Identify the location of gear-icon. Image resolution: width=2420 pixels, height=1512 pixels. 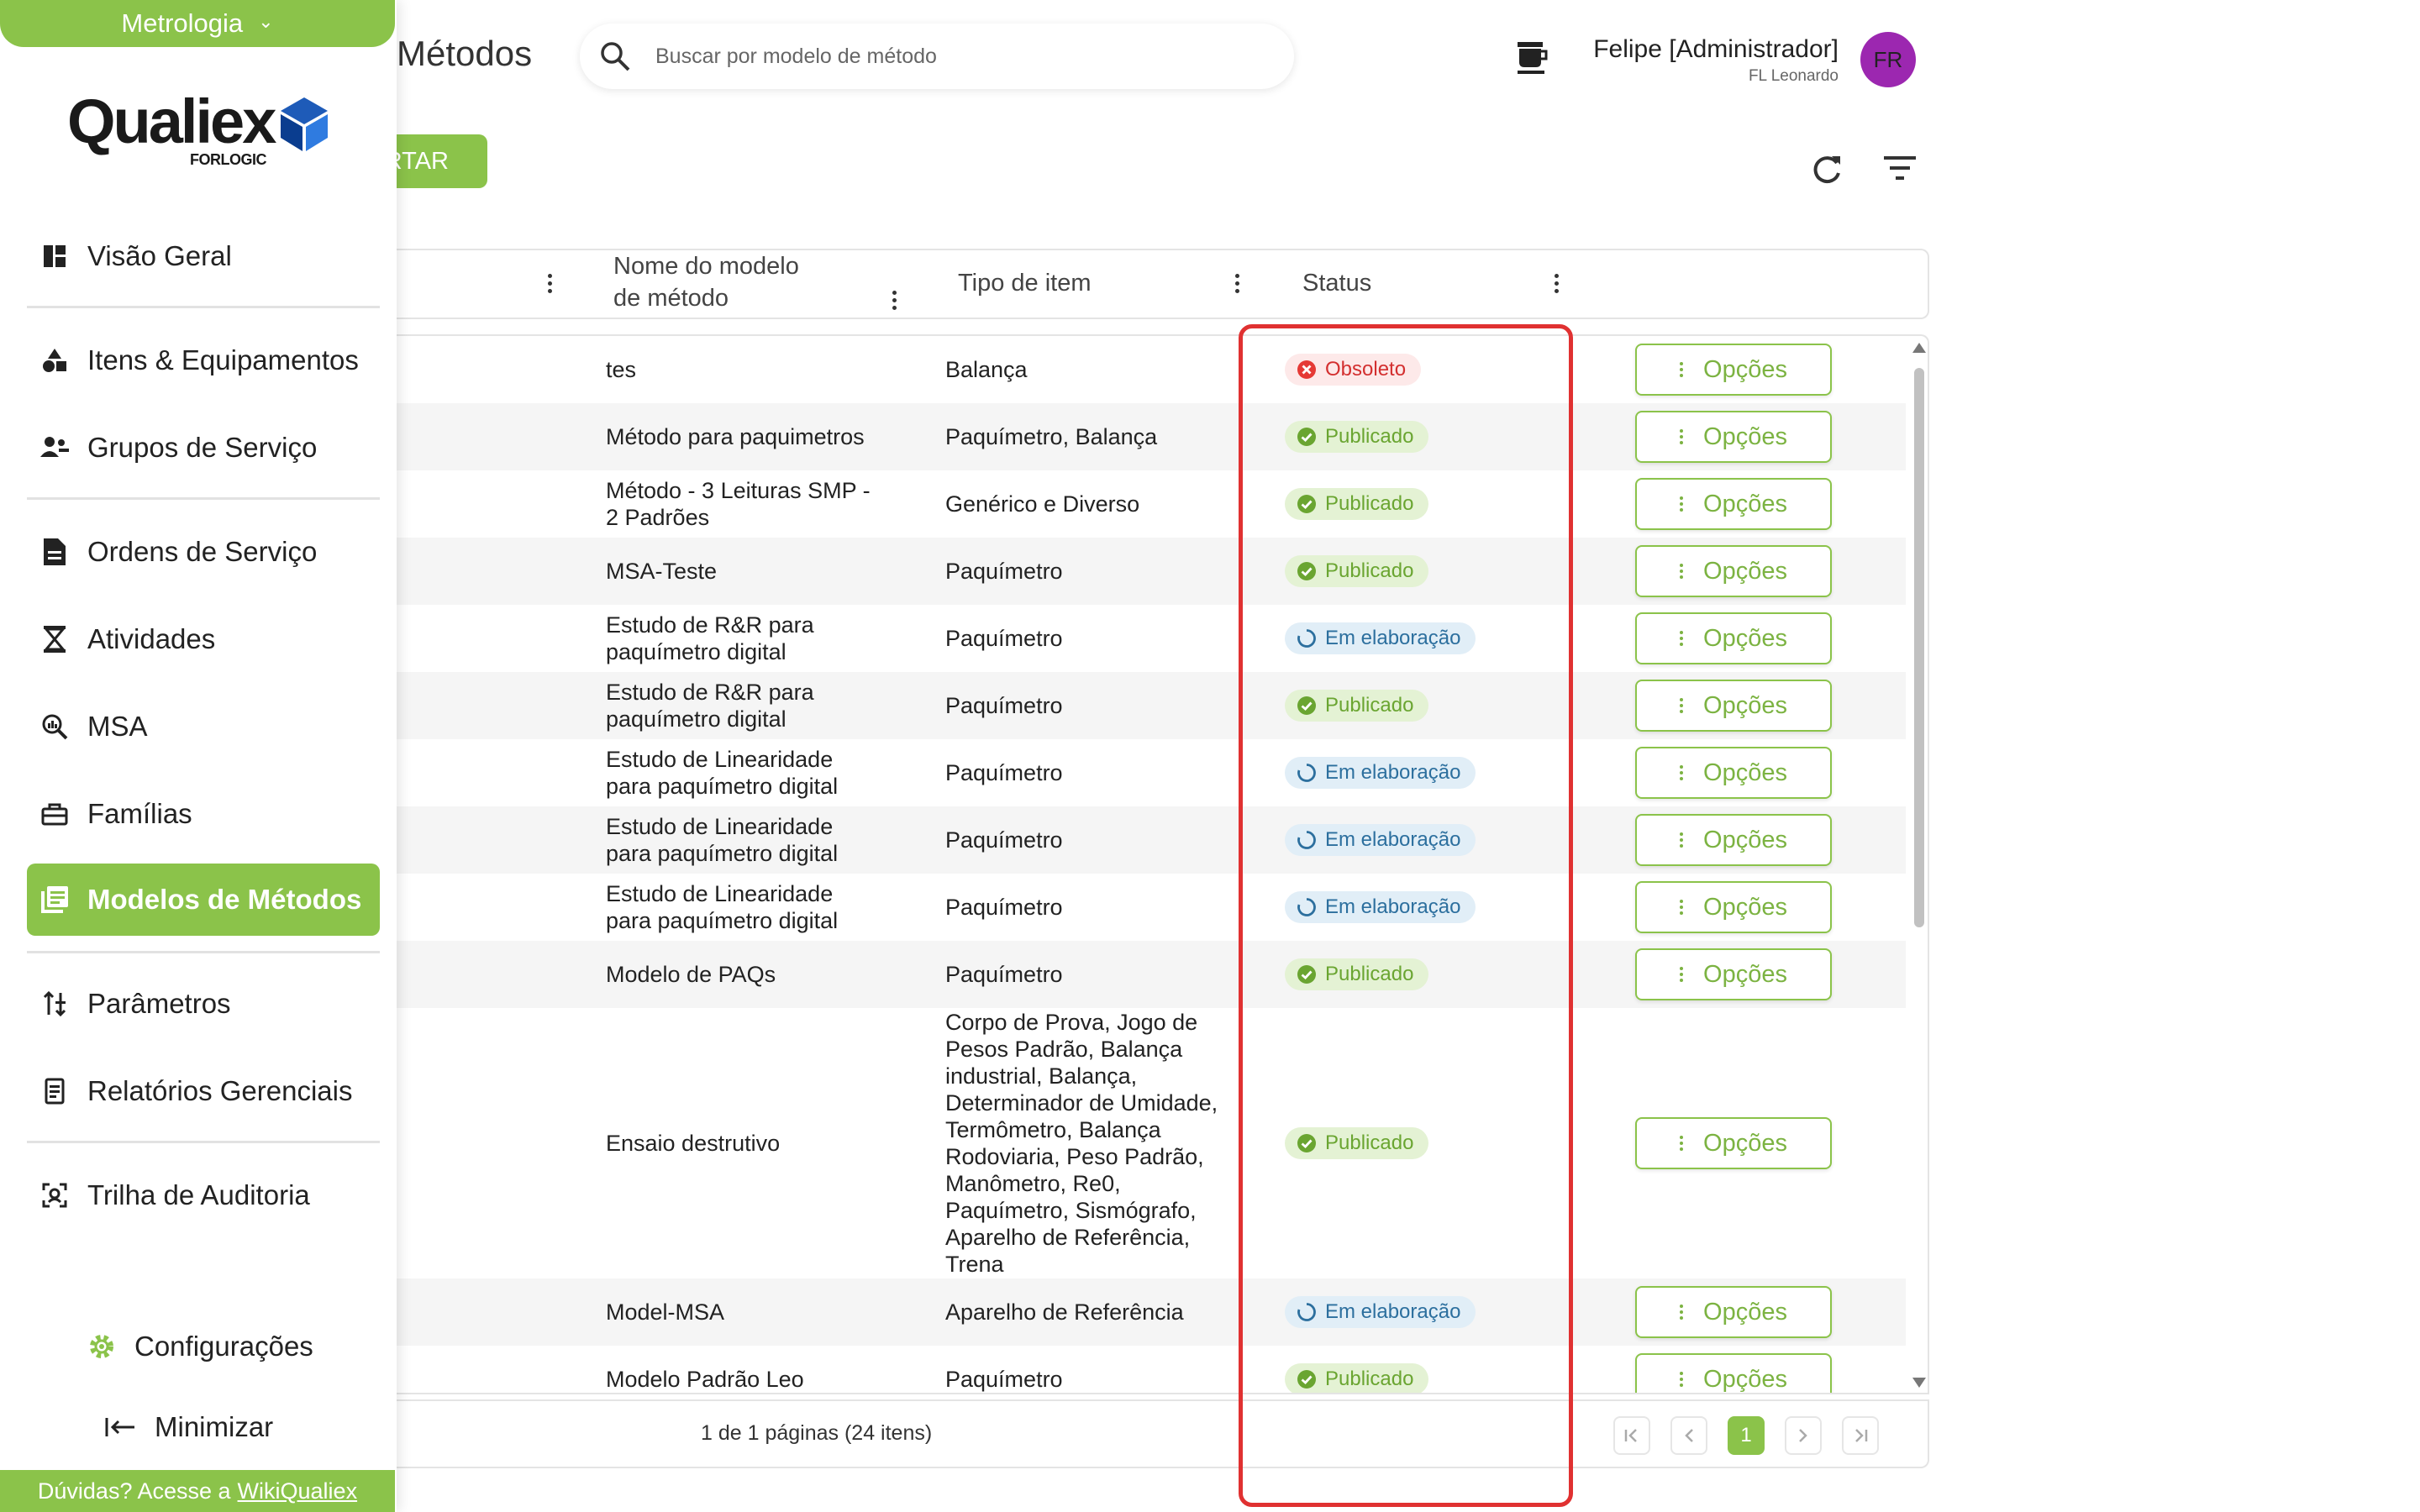
(101, 1346).